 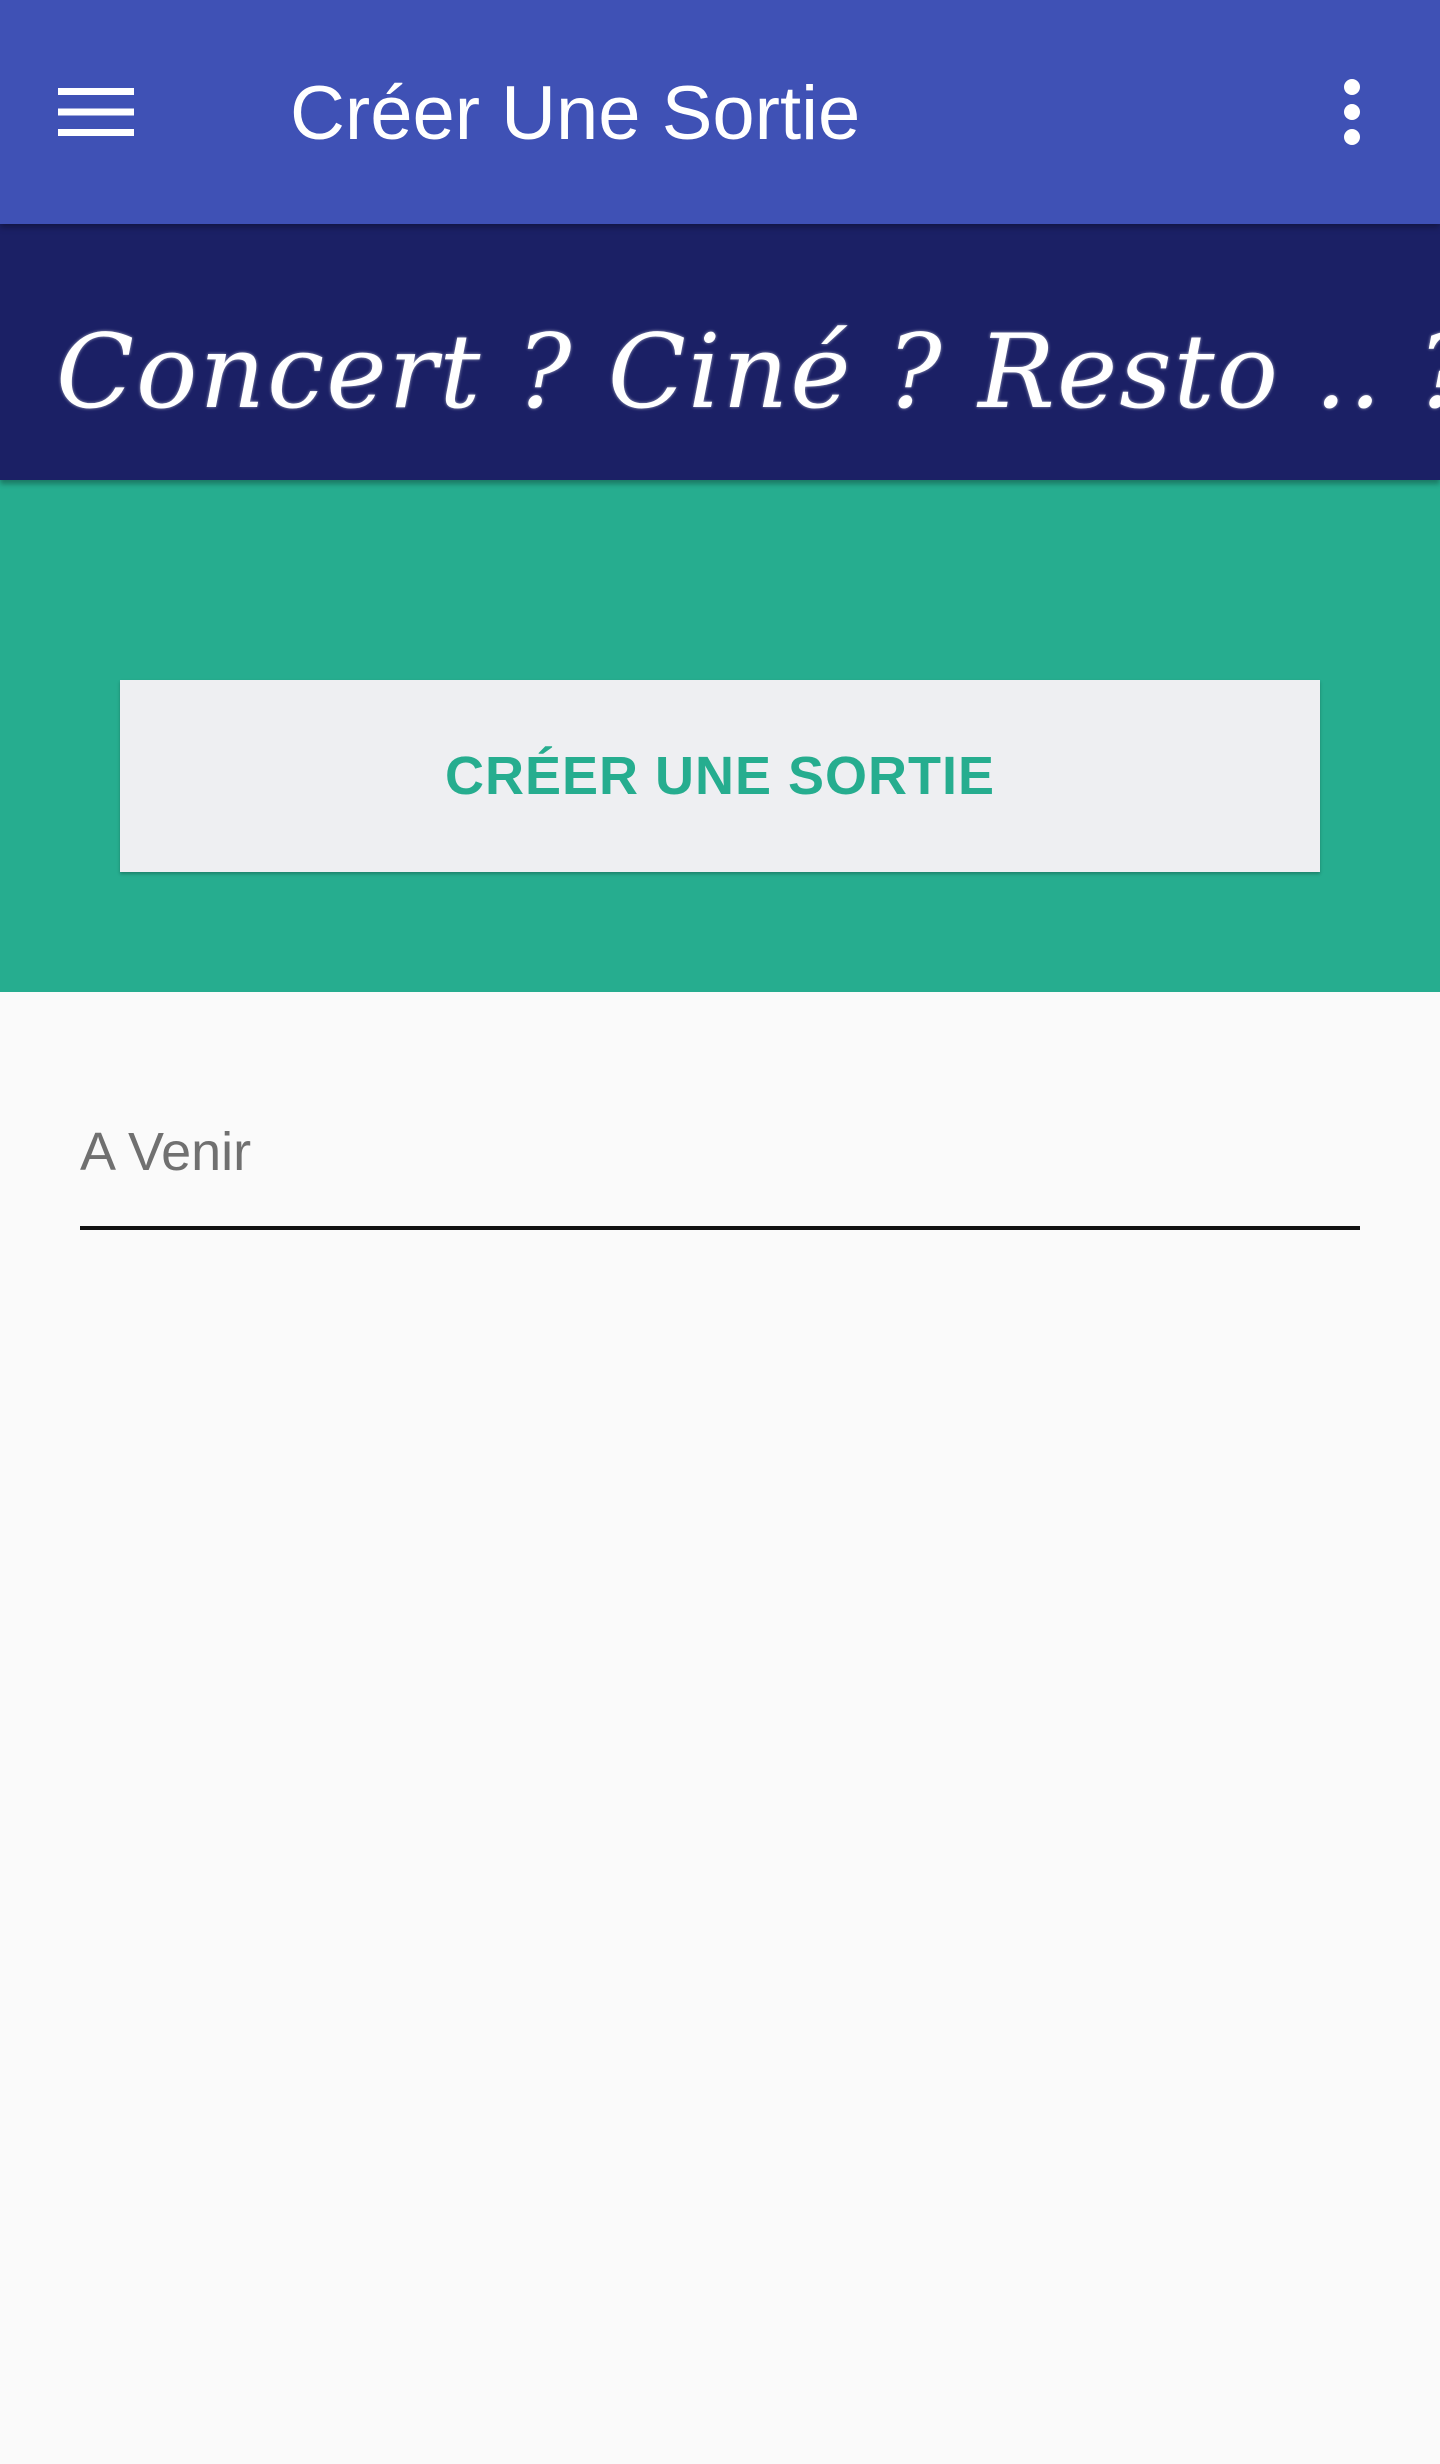 What do you see at coordinates (575, 113) in the screenshot?
I see `toolbar-title: Créer Une Sortie` at bounding box center [575, 113].